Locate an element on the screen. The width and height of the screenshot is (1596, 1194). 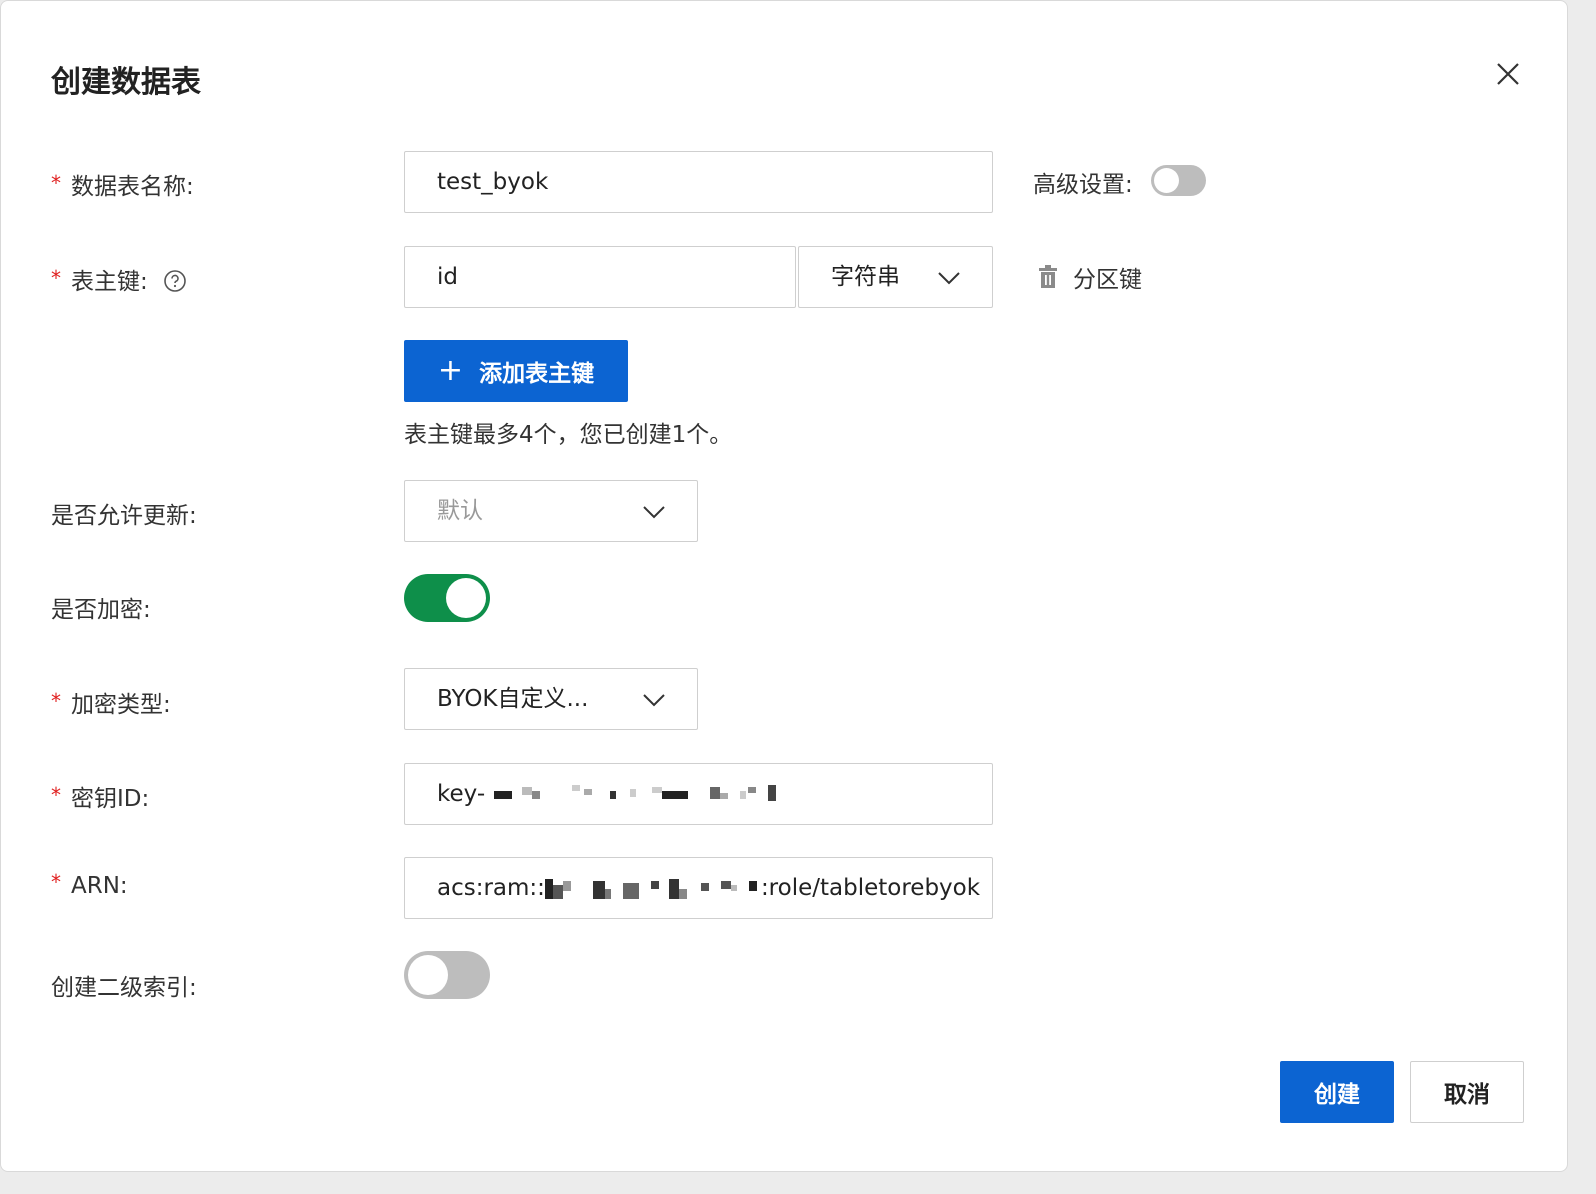
arn-prefix: acs:ram:: is located at coordinates (491, 888).